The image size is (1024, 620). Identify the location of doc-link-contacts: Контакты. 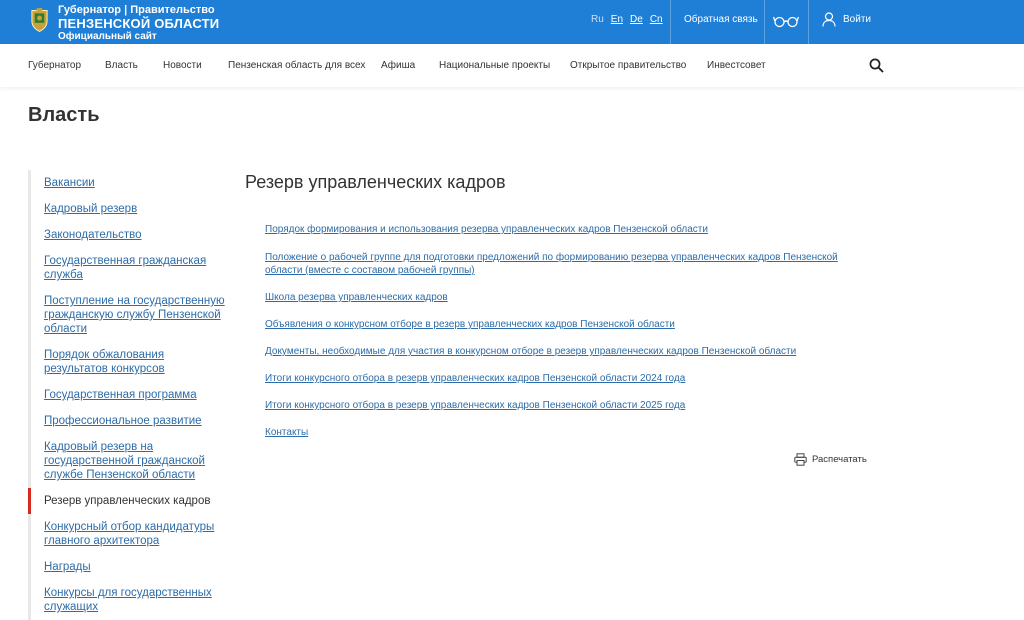
(565, 432).